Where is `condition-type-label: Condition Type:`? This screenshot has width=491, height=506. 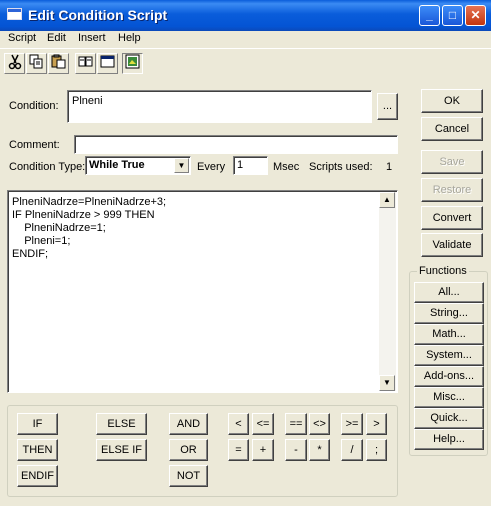 condition-type-label: Condition Type: is located at coordinates (47, 167).